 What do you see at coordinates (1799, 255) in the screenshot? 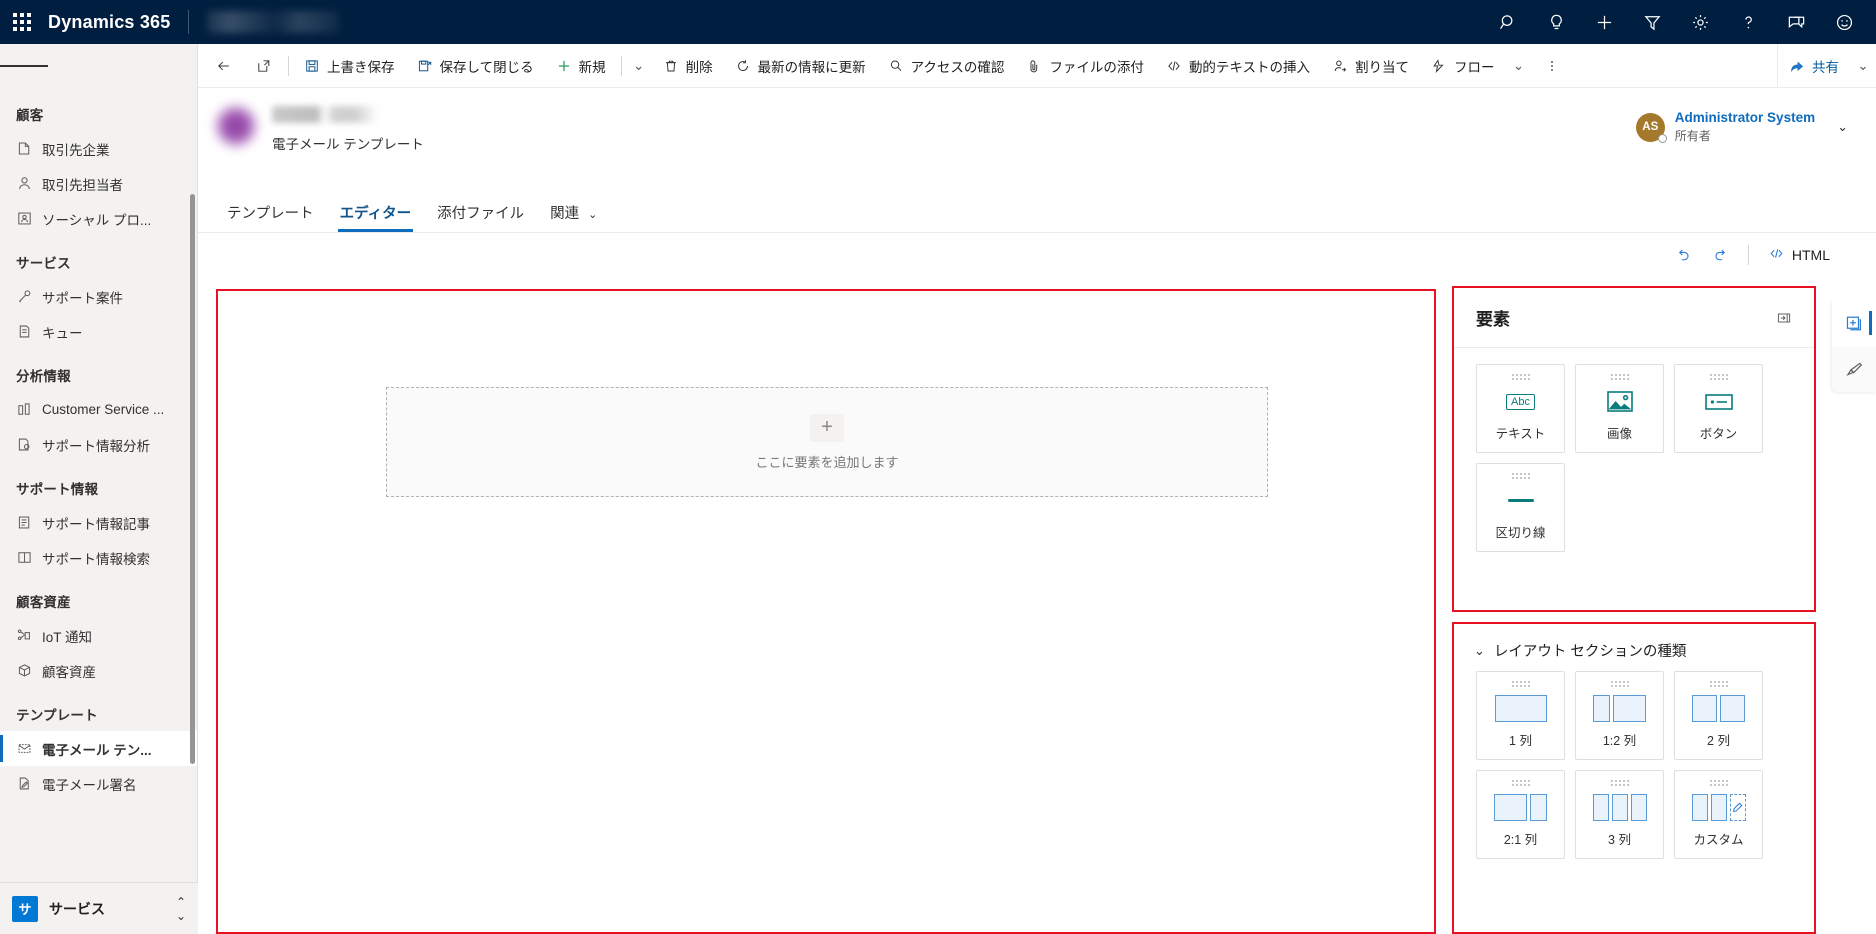
I see `html-button: HTML` at bounding box center [1799, 255].